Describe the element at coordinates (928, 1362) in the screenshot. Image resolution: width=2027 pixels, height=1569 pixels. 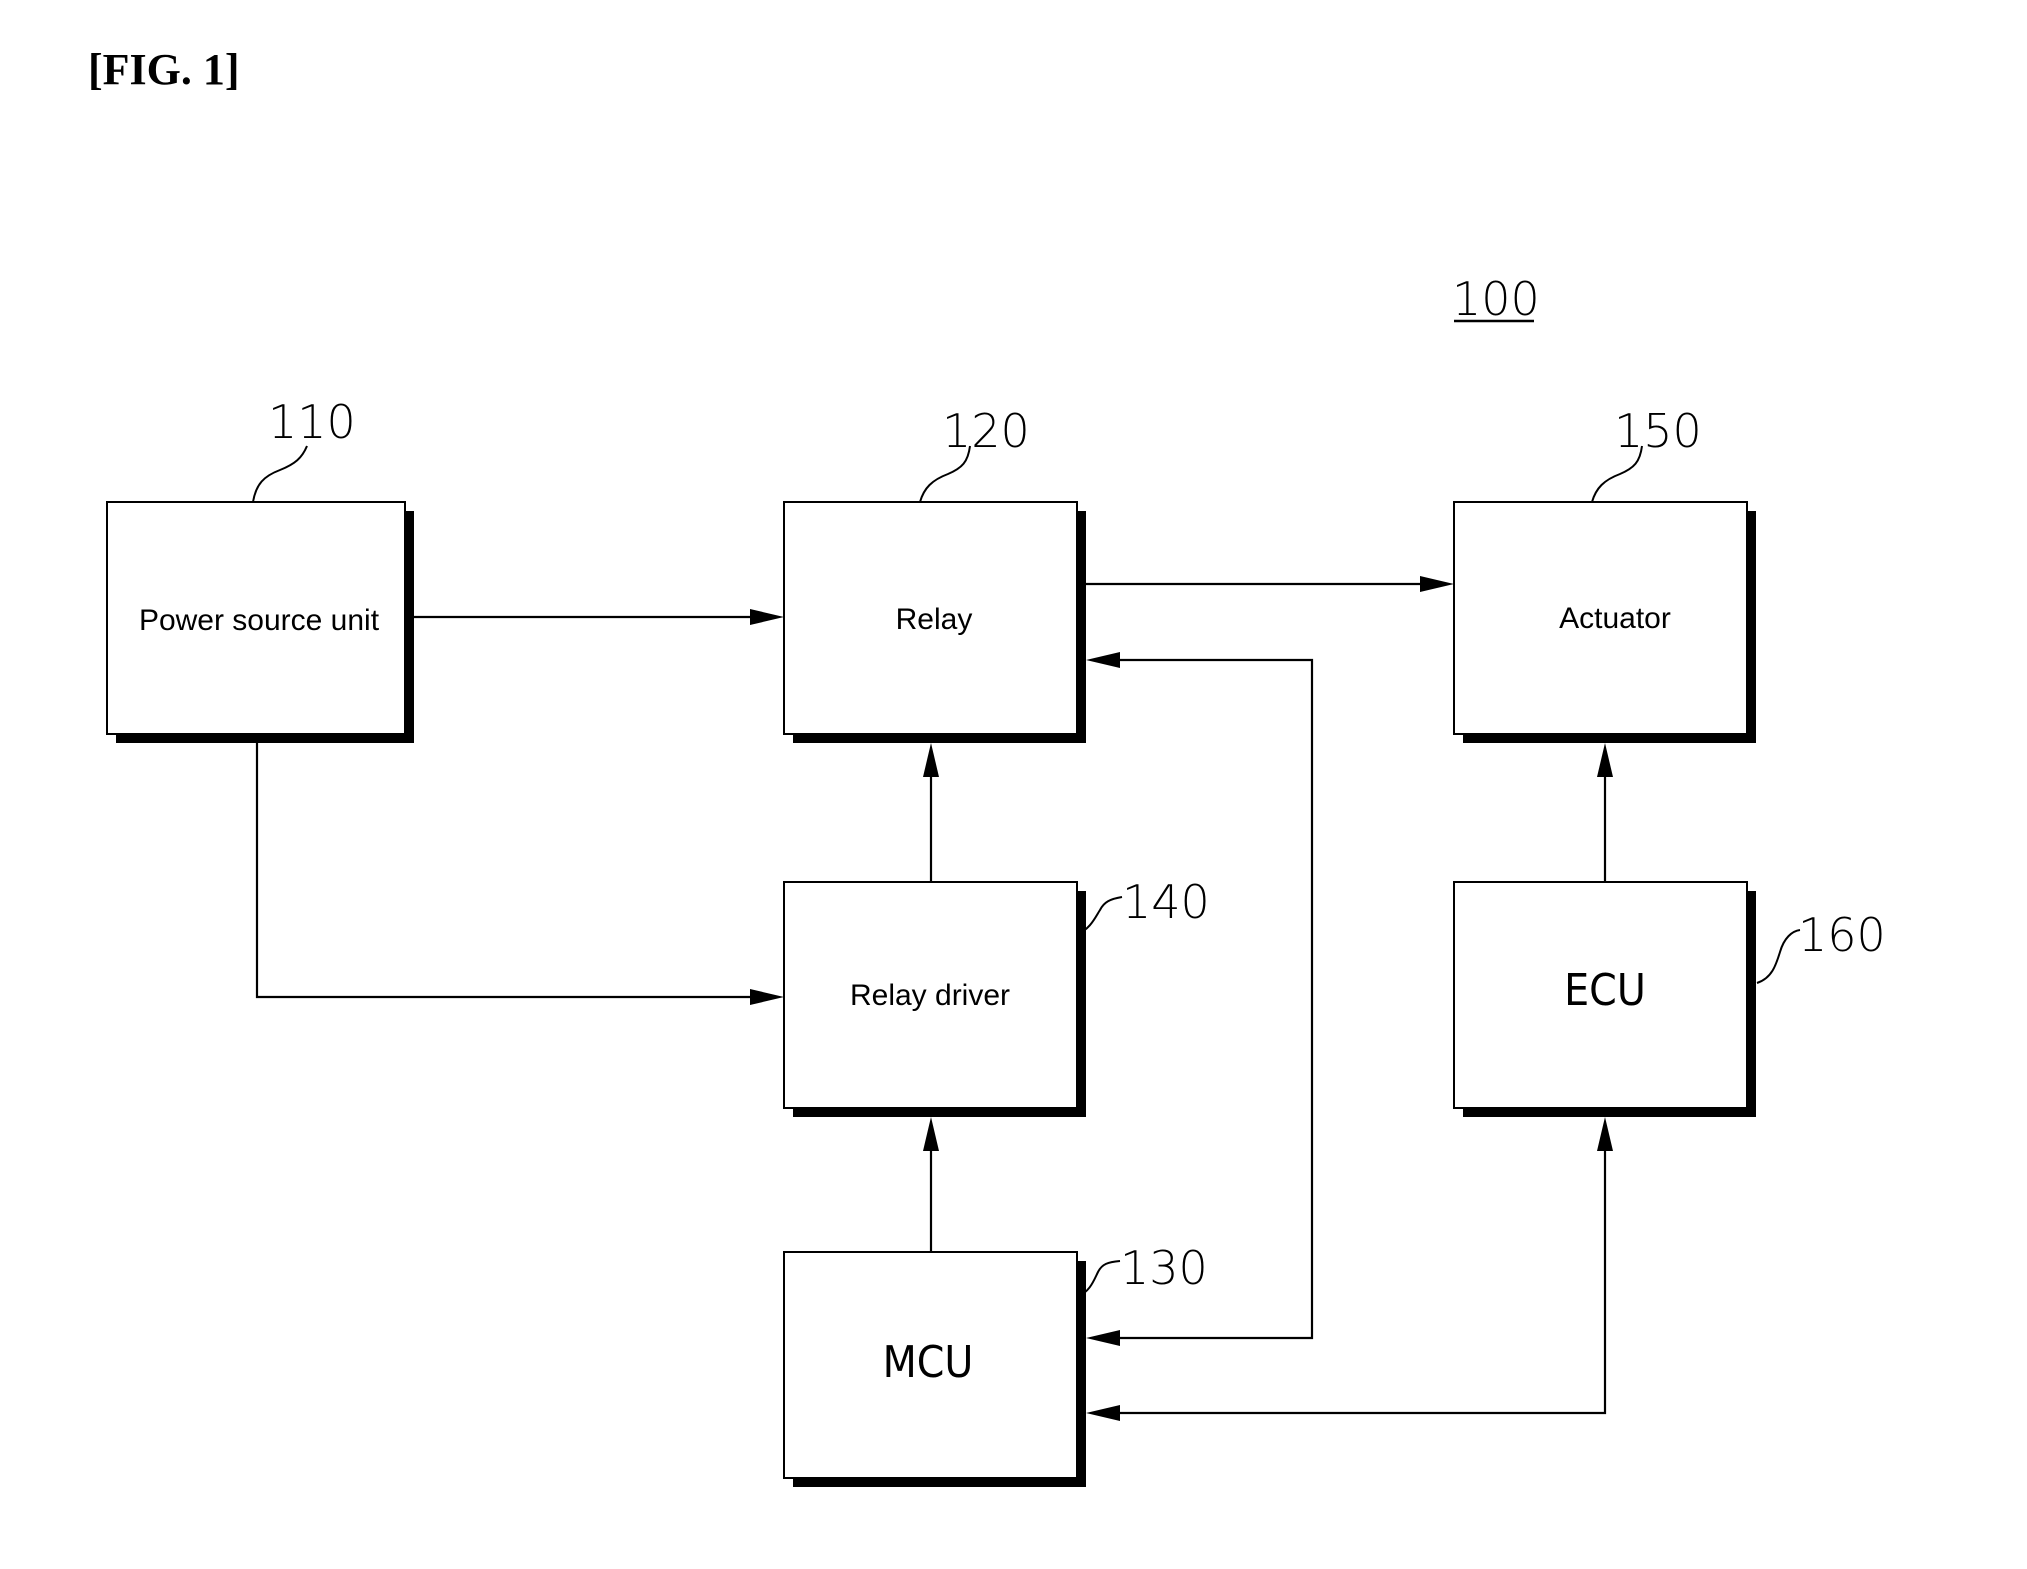
I see `block-label: MCU` at that location.